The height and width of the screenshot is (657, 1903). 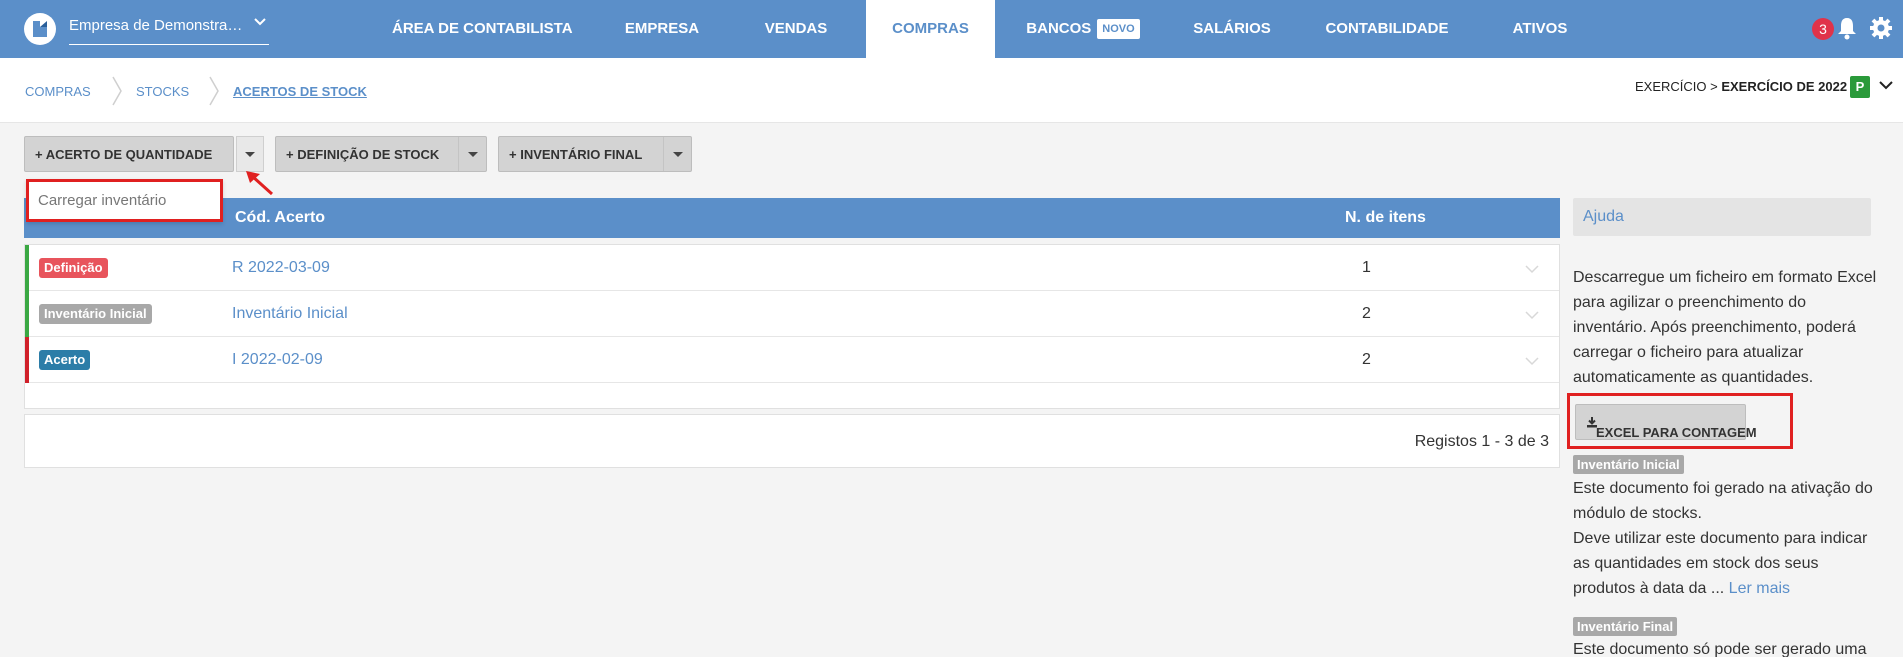 I want to click on definicao-caret-icon, so click(x=472, y=154).